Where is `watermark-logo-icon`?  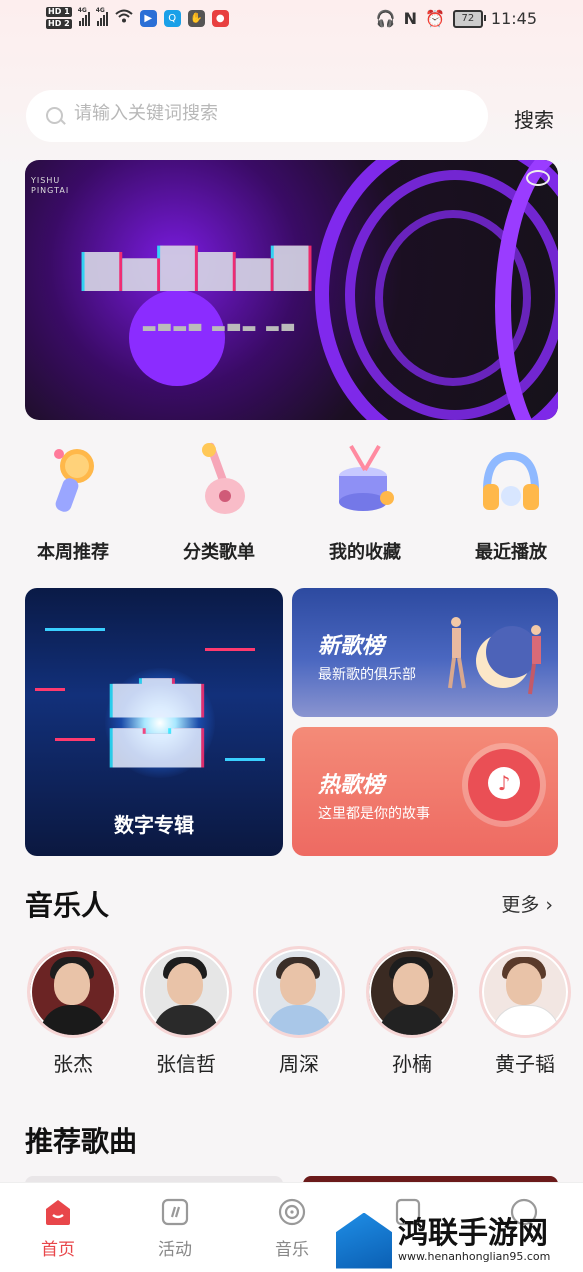 watermark-logo-icon is located at coordinates (364, 1240).